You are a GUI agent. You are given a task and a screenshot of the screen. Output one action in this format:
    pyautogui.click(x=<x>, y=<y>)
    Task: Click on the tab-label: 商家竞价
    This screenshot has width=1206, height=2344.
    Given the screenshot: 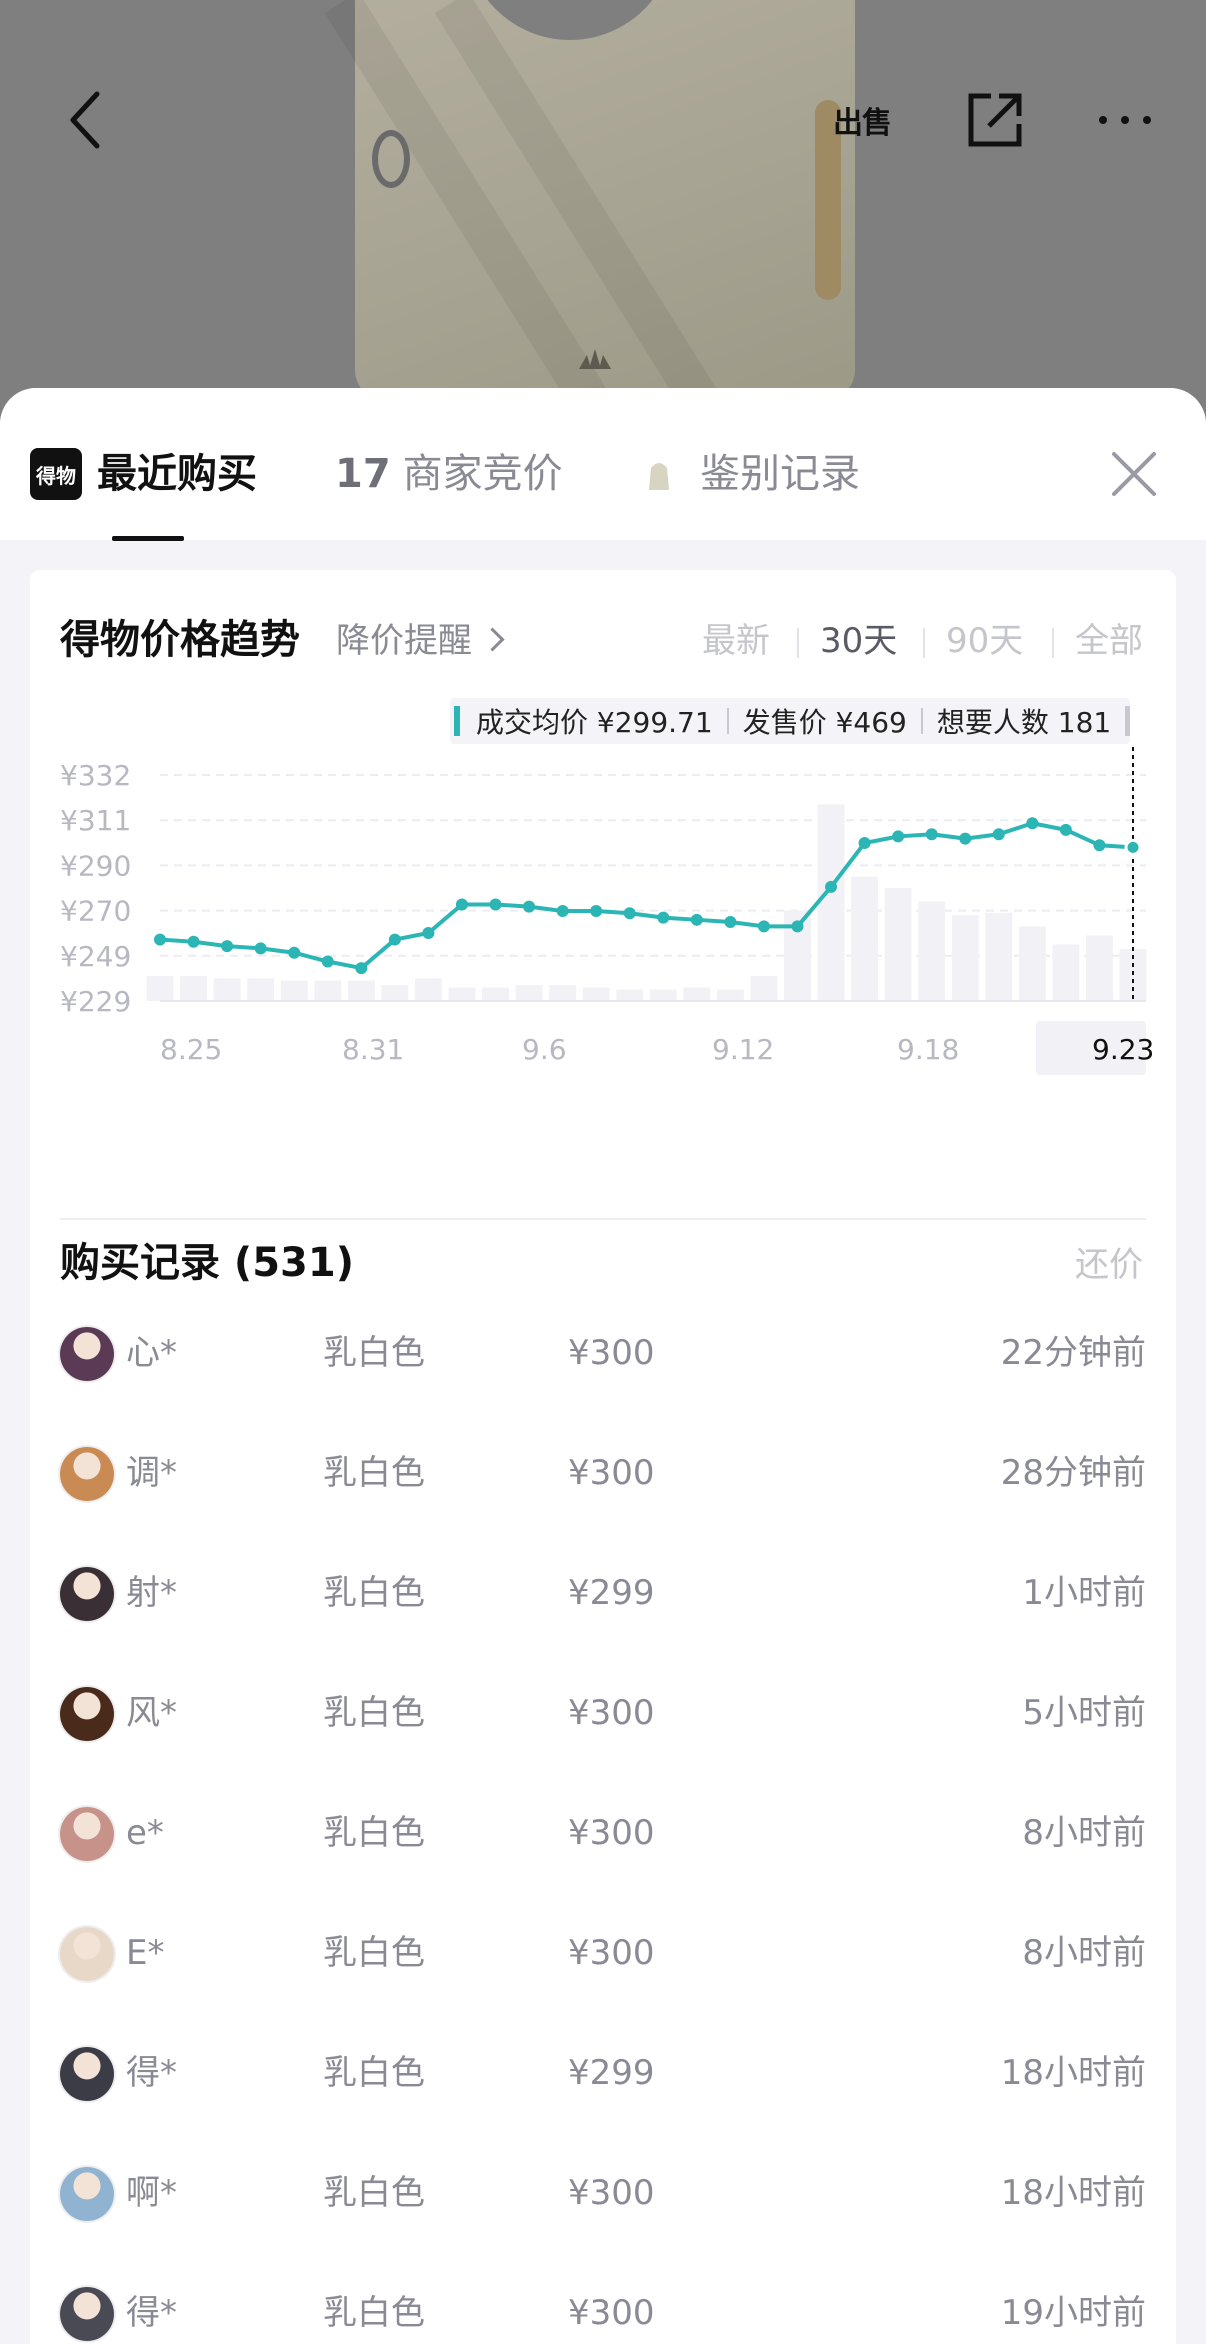 What is the action you would take?
    pyautogui.click(x=482, y=474)
    